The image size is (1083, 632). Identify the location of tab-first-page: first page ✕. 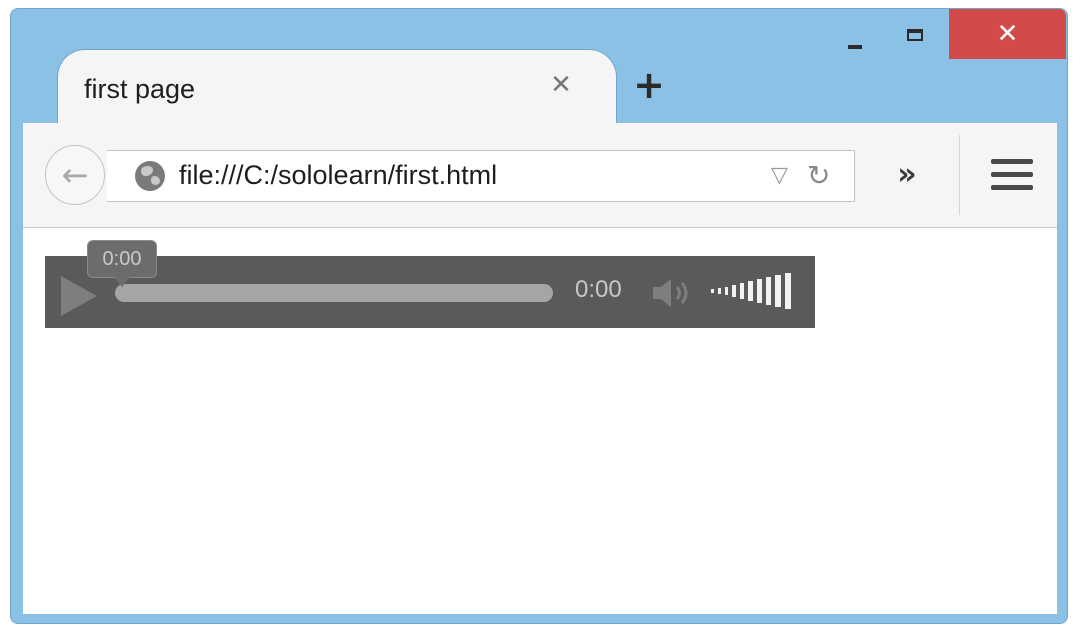
(337, 87).